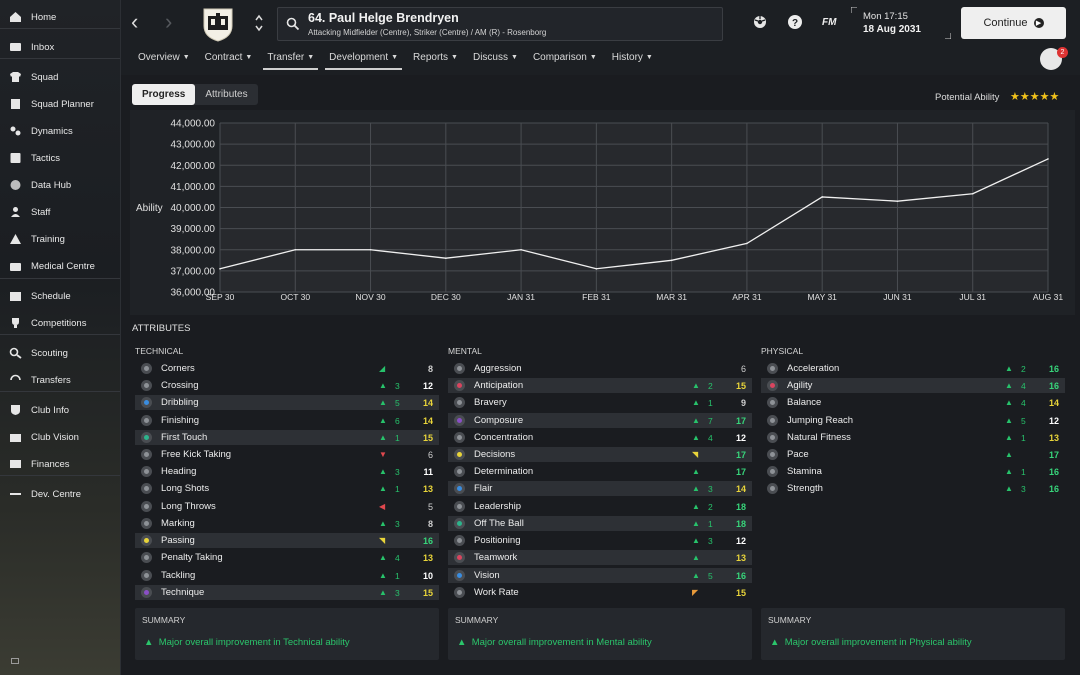 This screenshot has width=1080, height=675. I want to click on sidebar-item-club-vision: Club Vision, so click(60, 437).